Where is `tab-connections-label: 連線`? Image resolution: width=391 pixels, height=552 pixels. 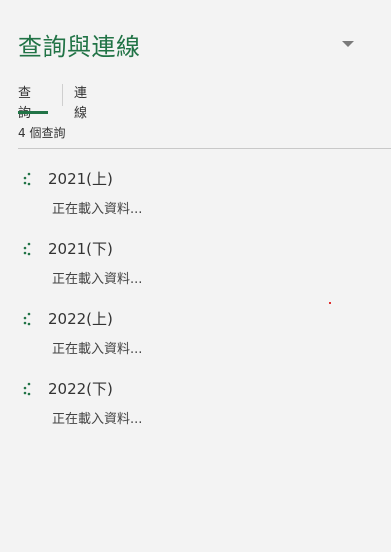
tab-connections-label: 連線 is located at coordinates (81, 103).